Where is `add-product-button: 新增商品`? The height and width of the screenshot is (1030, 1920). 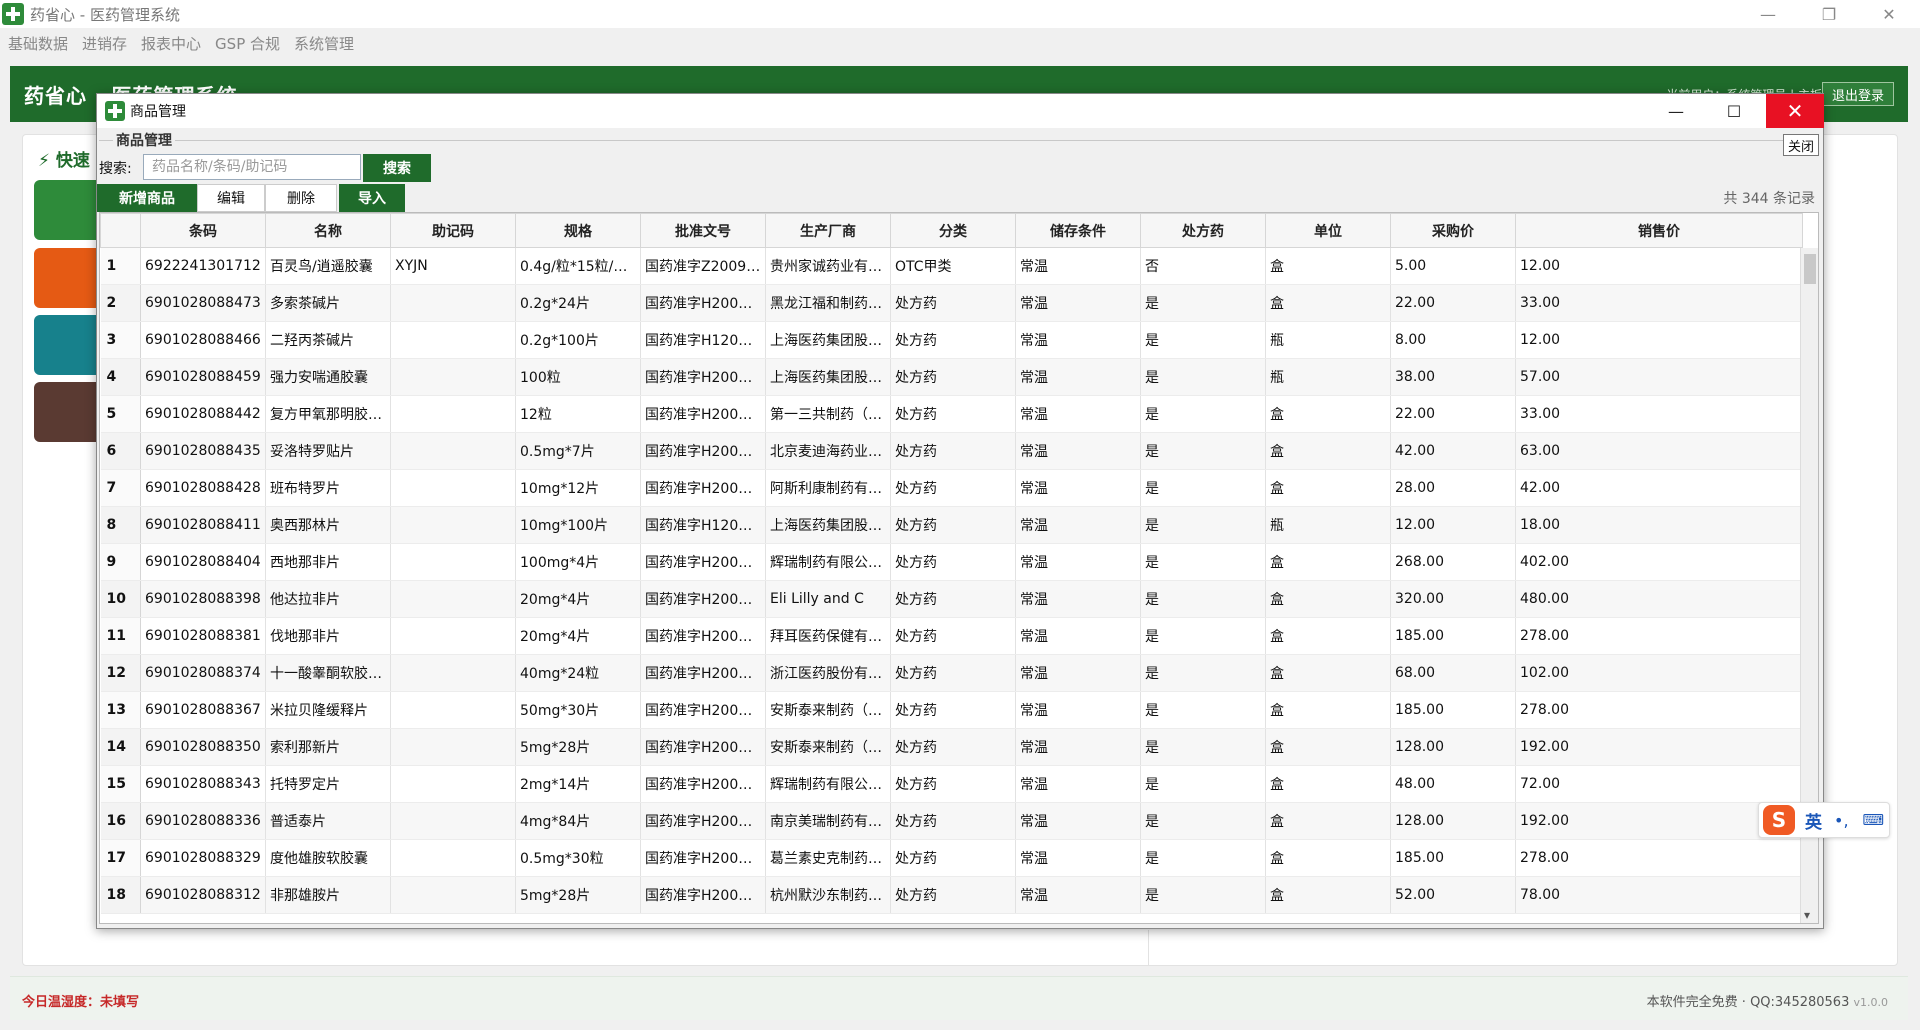
add-product-button: 新增商品 is located at coordinates (147, 198).